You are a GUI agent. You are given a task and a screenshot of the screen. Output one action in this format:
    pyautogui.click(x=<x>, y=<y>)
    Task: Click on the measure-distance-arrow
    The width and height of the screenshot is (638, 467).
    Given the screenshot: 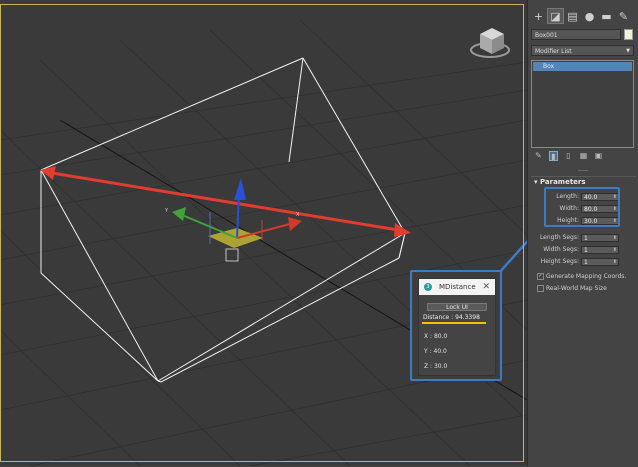 What is the action you would take?
    pyautogui.click(x=225, y=201)
    